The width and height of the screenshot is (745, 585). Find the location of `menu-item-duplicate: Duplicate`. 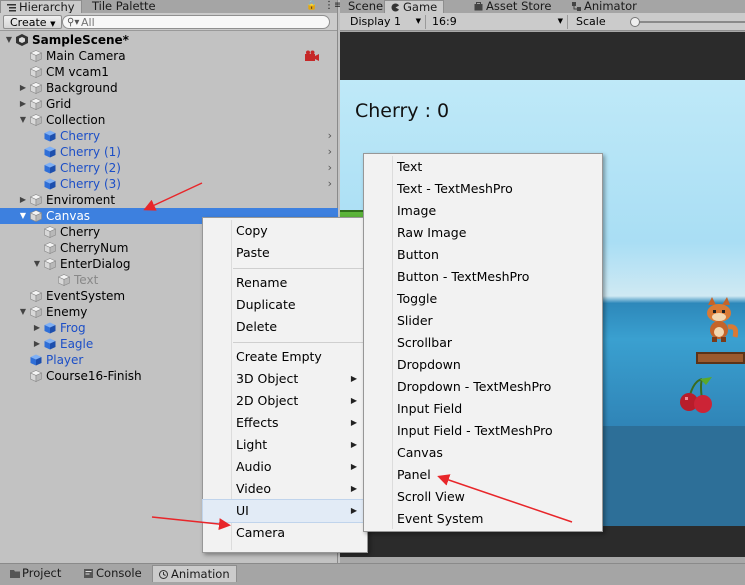

menu-item-duplicate: Duplicate is located at coordinates (285, 305).